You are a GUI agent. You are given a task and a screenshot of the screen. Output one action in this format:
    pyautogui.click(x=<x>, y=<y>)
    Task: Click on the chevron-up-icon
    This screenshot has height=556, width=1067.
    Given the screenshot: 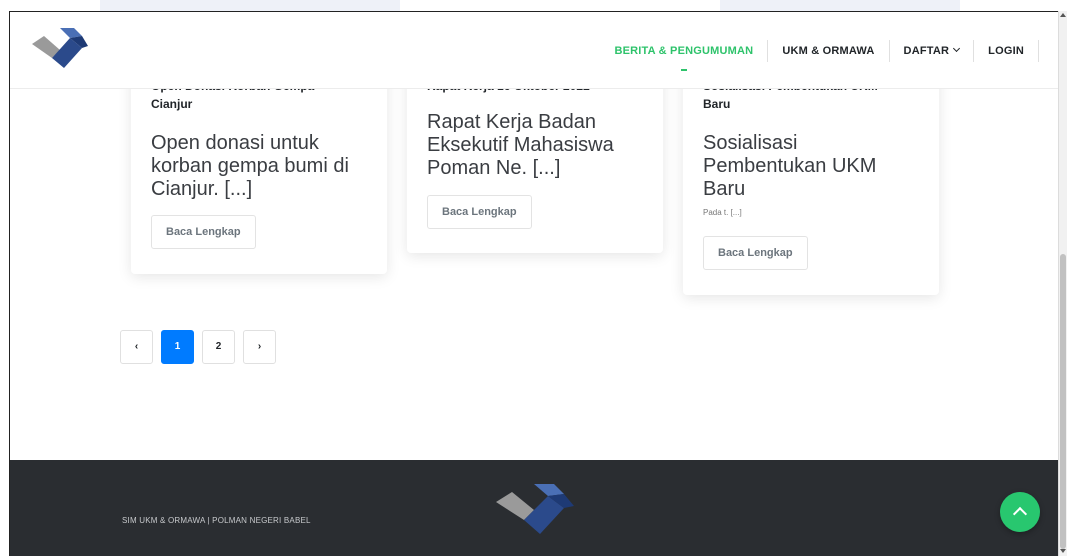 What is the action you would take?
    pyautogui.click(x=1020, y=514)
    